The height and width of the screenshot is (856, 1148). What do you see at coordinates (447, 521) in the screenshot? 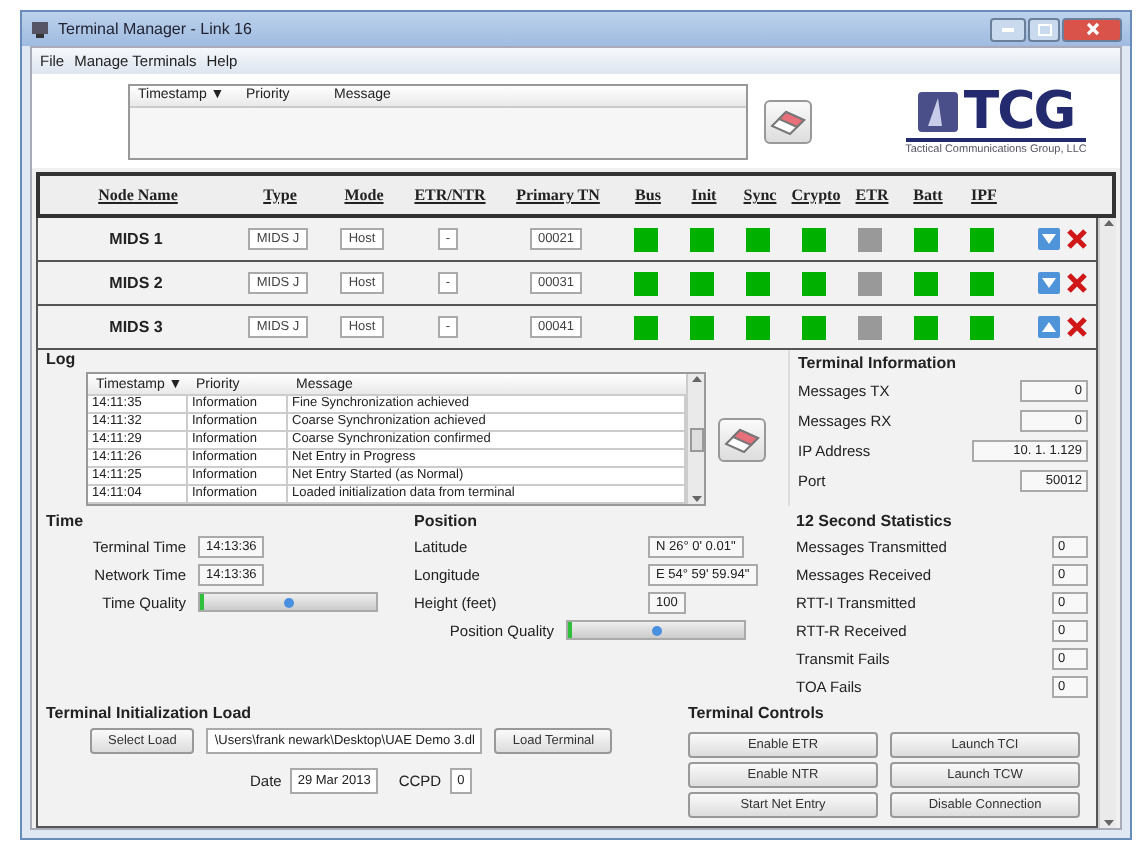
I see `section-title: Position` at bounding box center [447, 521].